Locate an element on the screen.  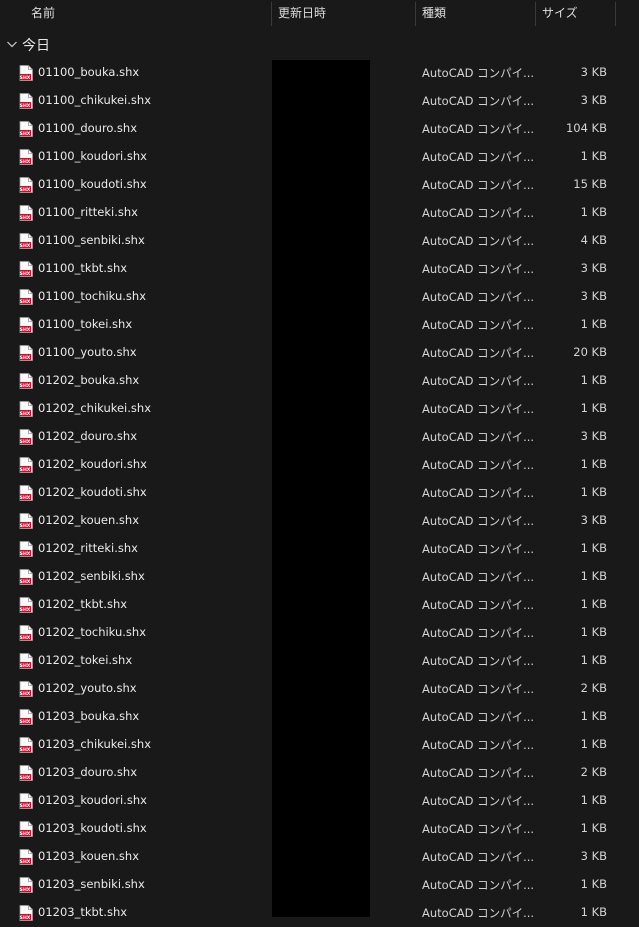
file-name: 01100_chikukei.shx is located at coordinates (94, 100).